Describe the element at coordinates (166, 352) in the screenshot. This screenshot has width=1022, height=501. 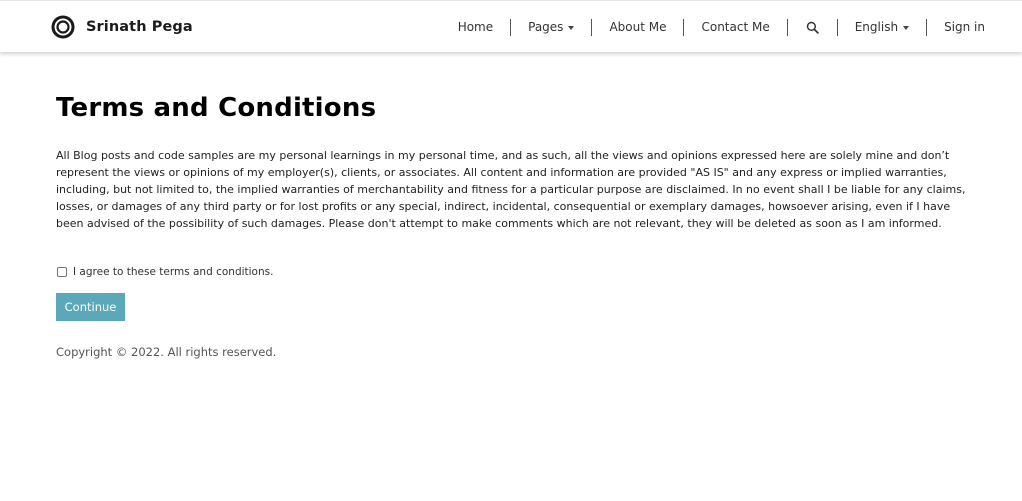
I see `copyright-text: Copyright © 2022. All rights reserved.` at that location.